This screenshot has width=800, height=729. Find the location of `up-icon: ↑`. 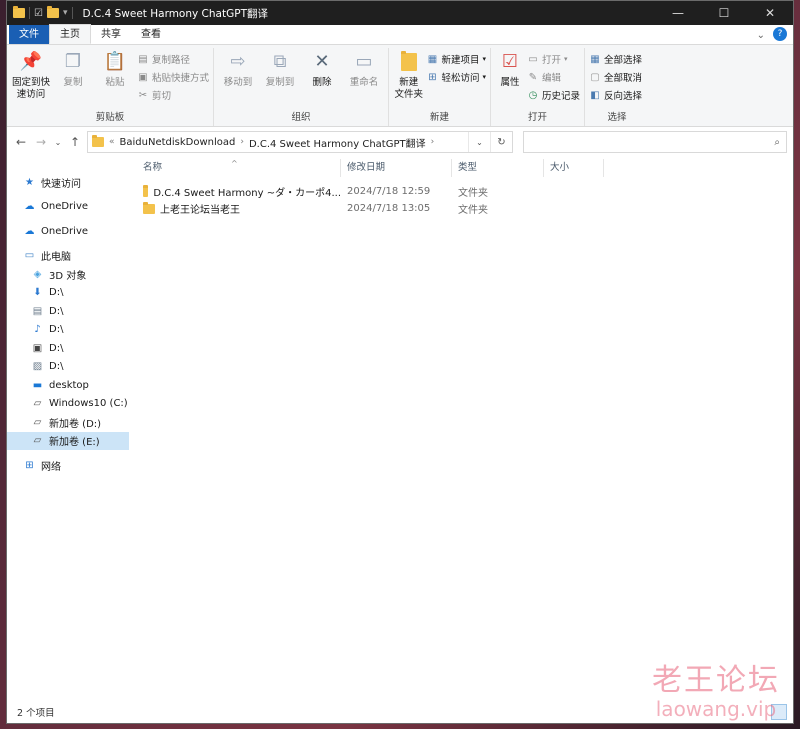

up-icon: ↑ is located at coordinates (75, 142).